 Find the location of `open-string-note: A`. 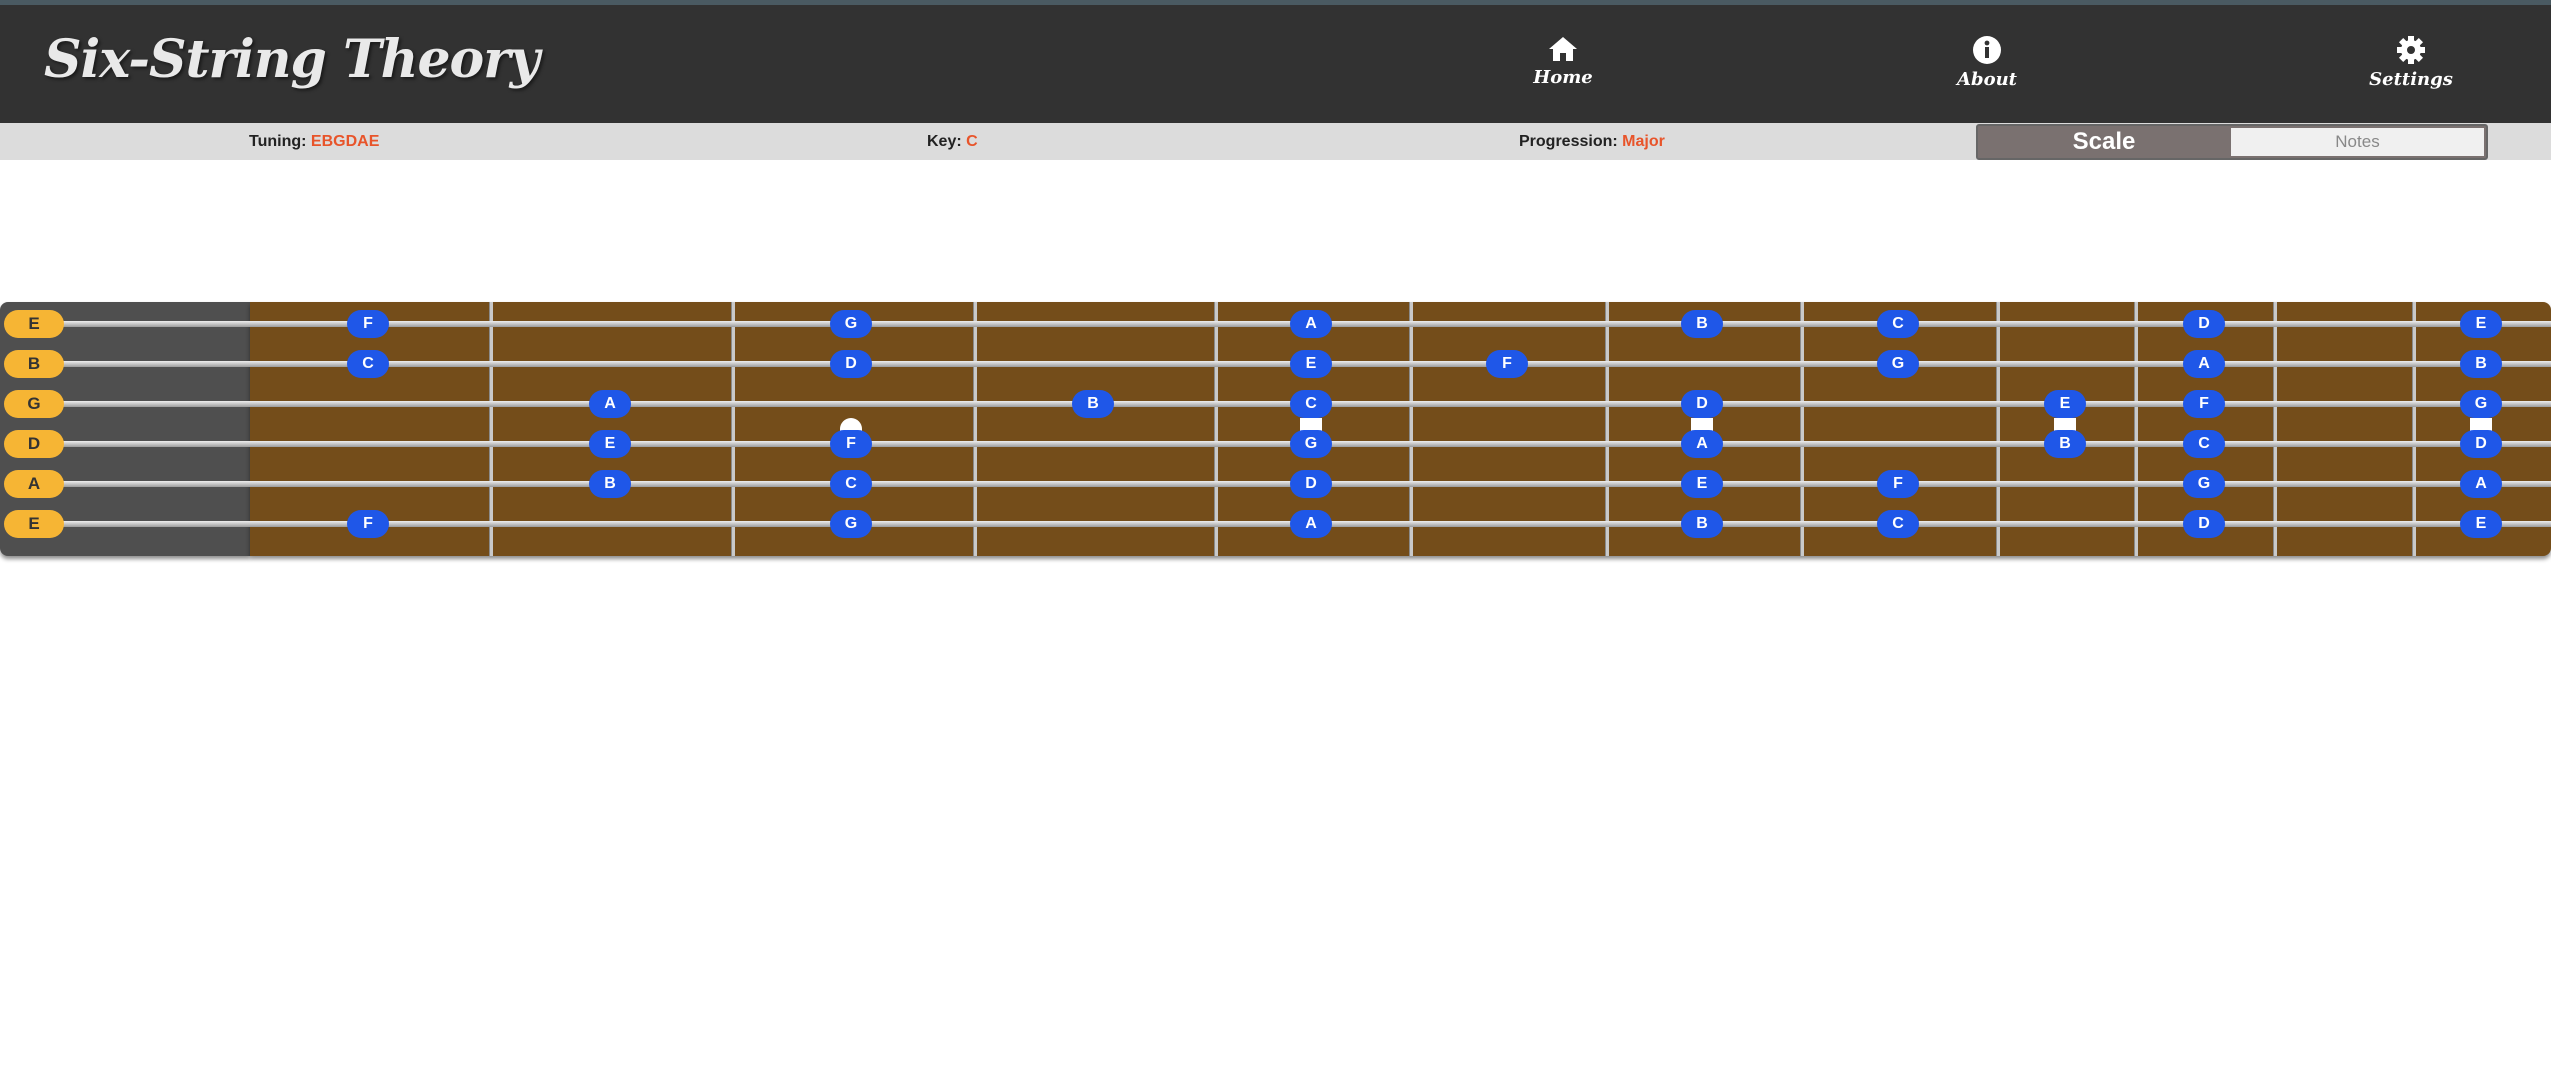

open-string-note: A is located at coordinates (34, 484).